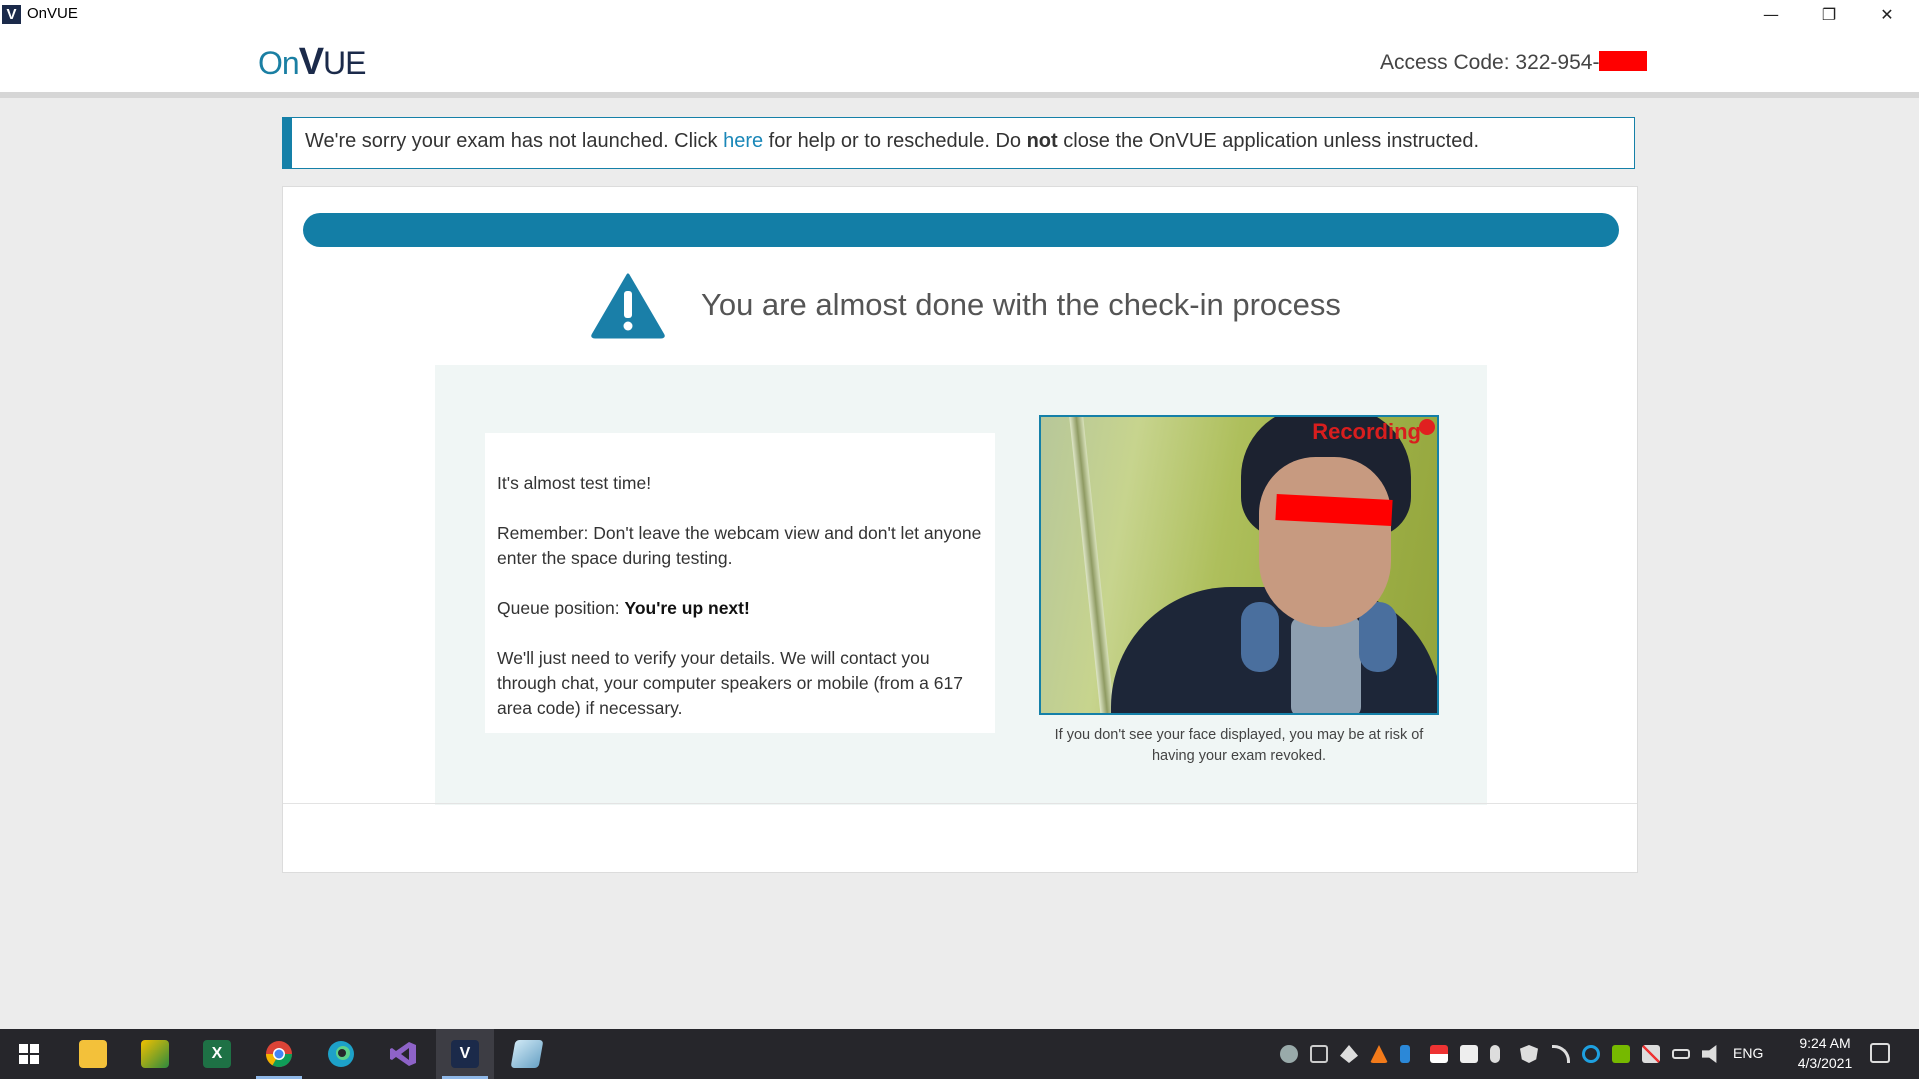 The height and width of the screenshot is (1079, 1919). What do you see at coordinates (1427, 427) in the screenshot?
I see `recording-dot-icon` at bounding box center [1427, 427].